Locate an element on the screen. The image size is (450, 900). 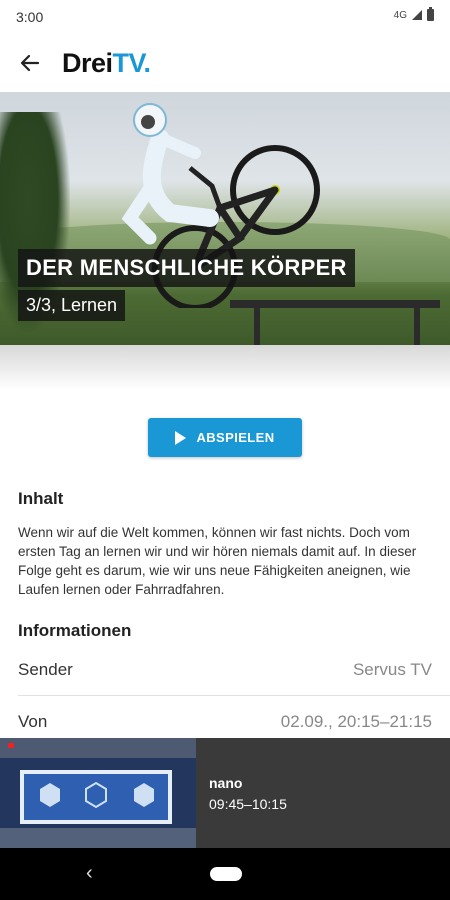
information-heading: Informationen is located at coordinates (75, 630).